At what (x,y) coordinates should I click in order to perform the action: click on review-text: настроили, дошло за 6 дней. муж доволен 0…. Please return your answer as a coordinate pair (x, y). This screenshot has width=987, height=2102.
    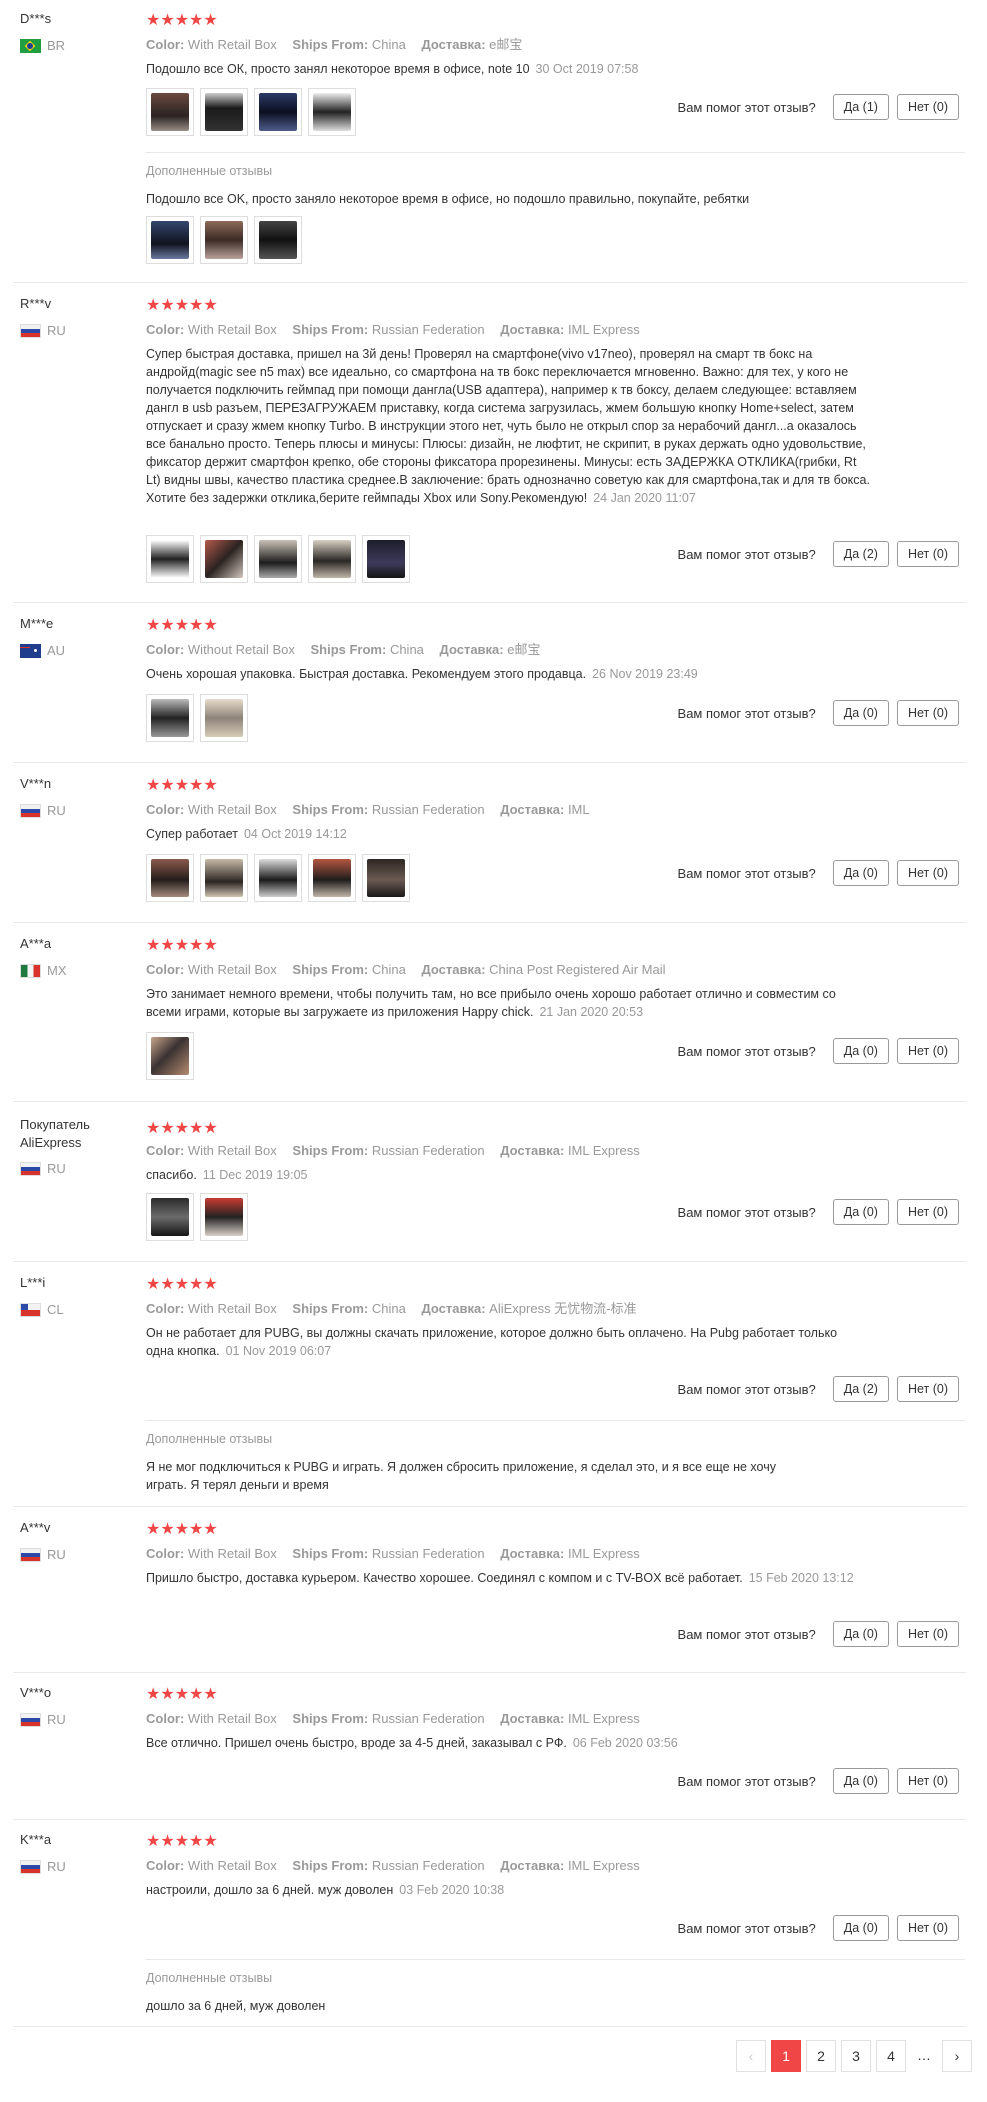
    Looking at the image, I should click on (325, 1890).